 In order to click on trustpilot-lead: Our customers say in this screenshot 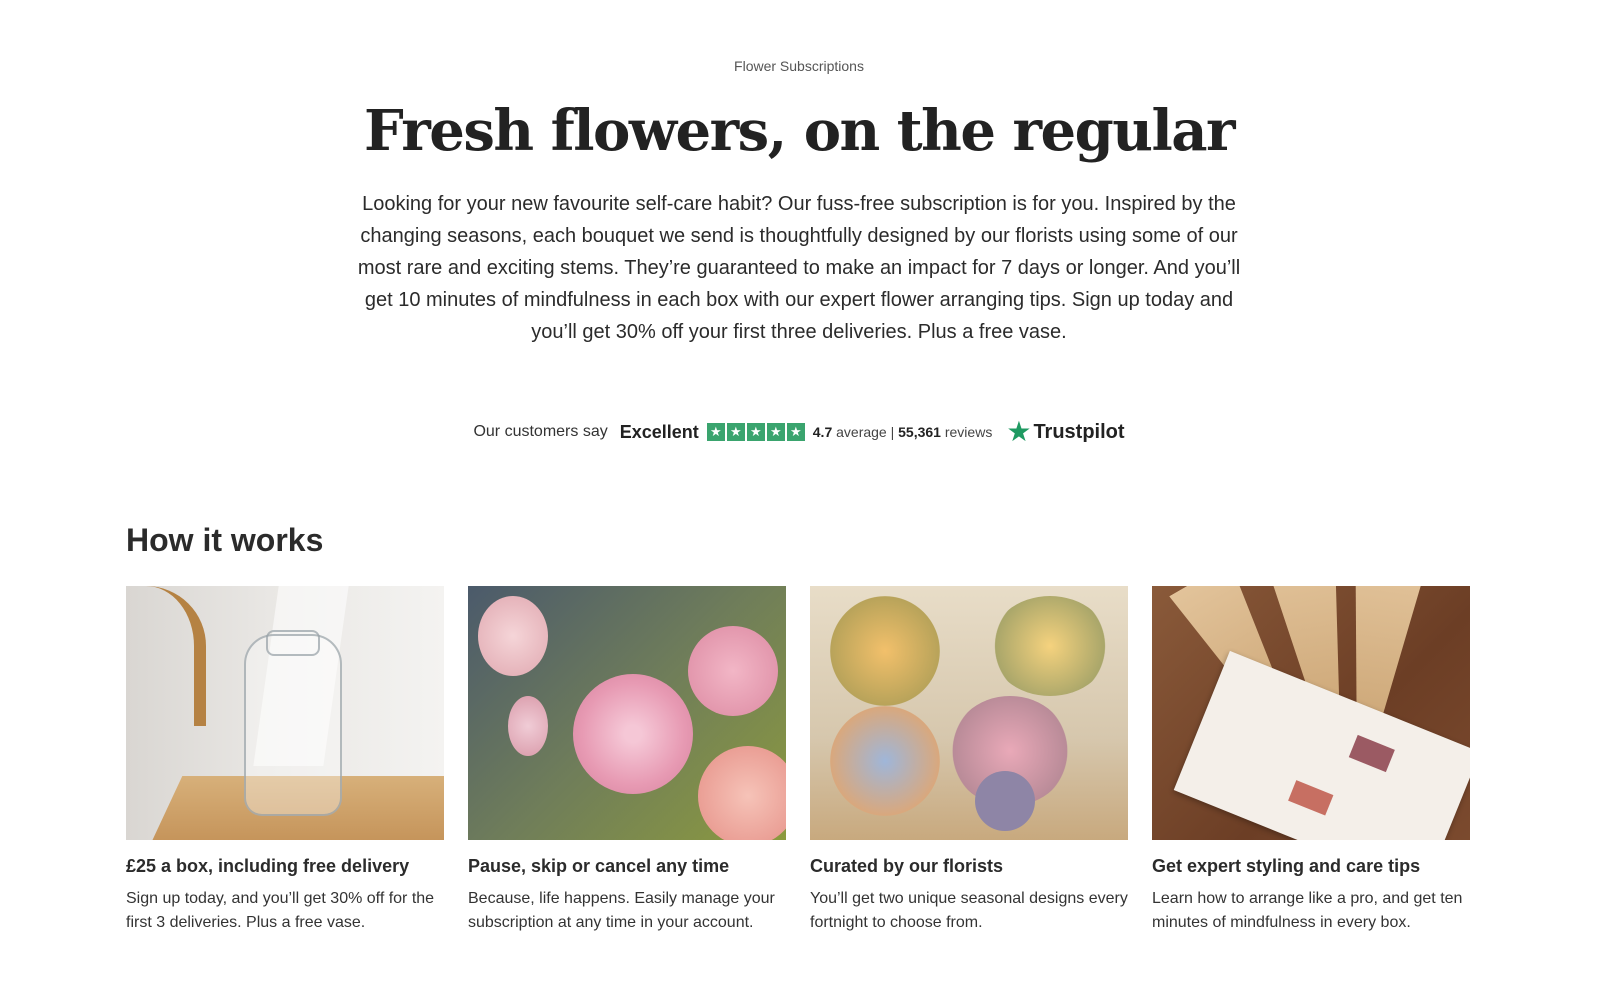, I will do `click(540, 431)`.